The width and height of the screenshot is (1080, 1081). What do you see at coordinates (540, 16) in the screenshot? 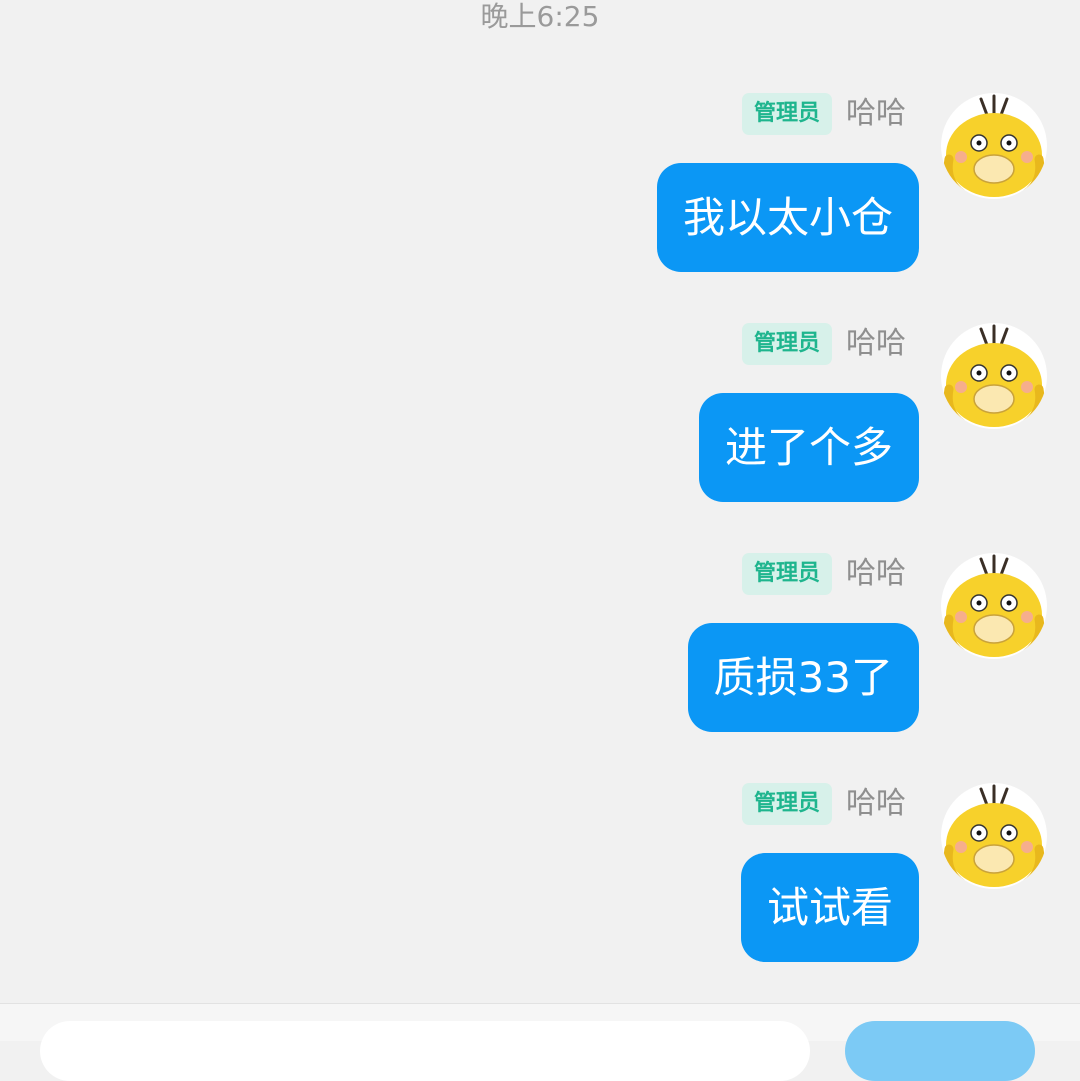
I see `chat-timestamp: 晚上6:25` at bounding box center [540, 16].